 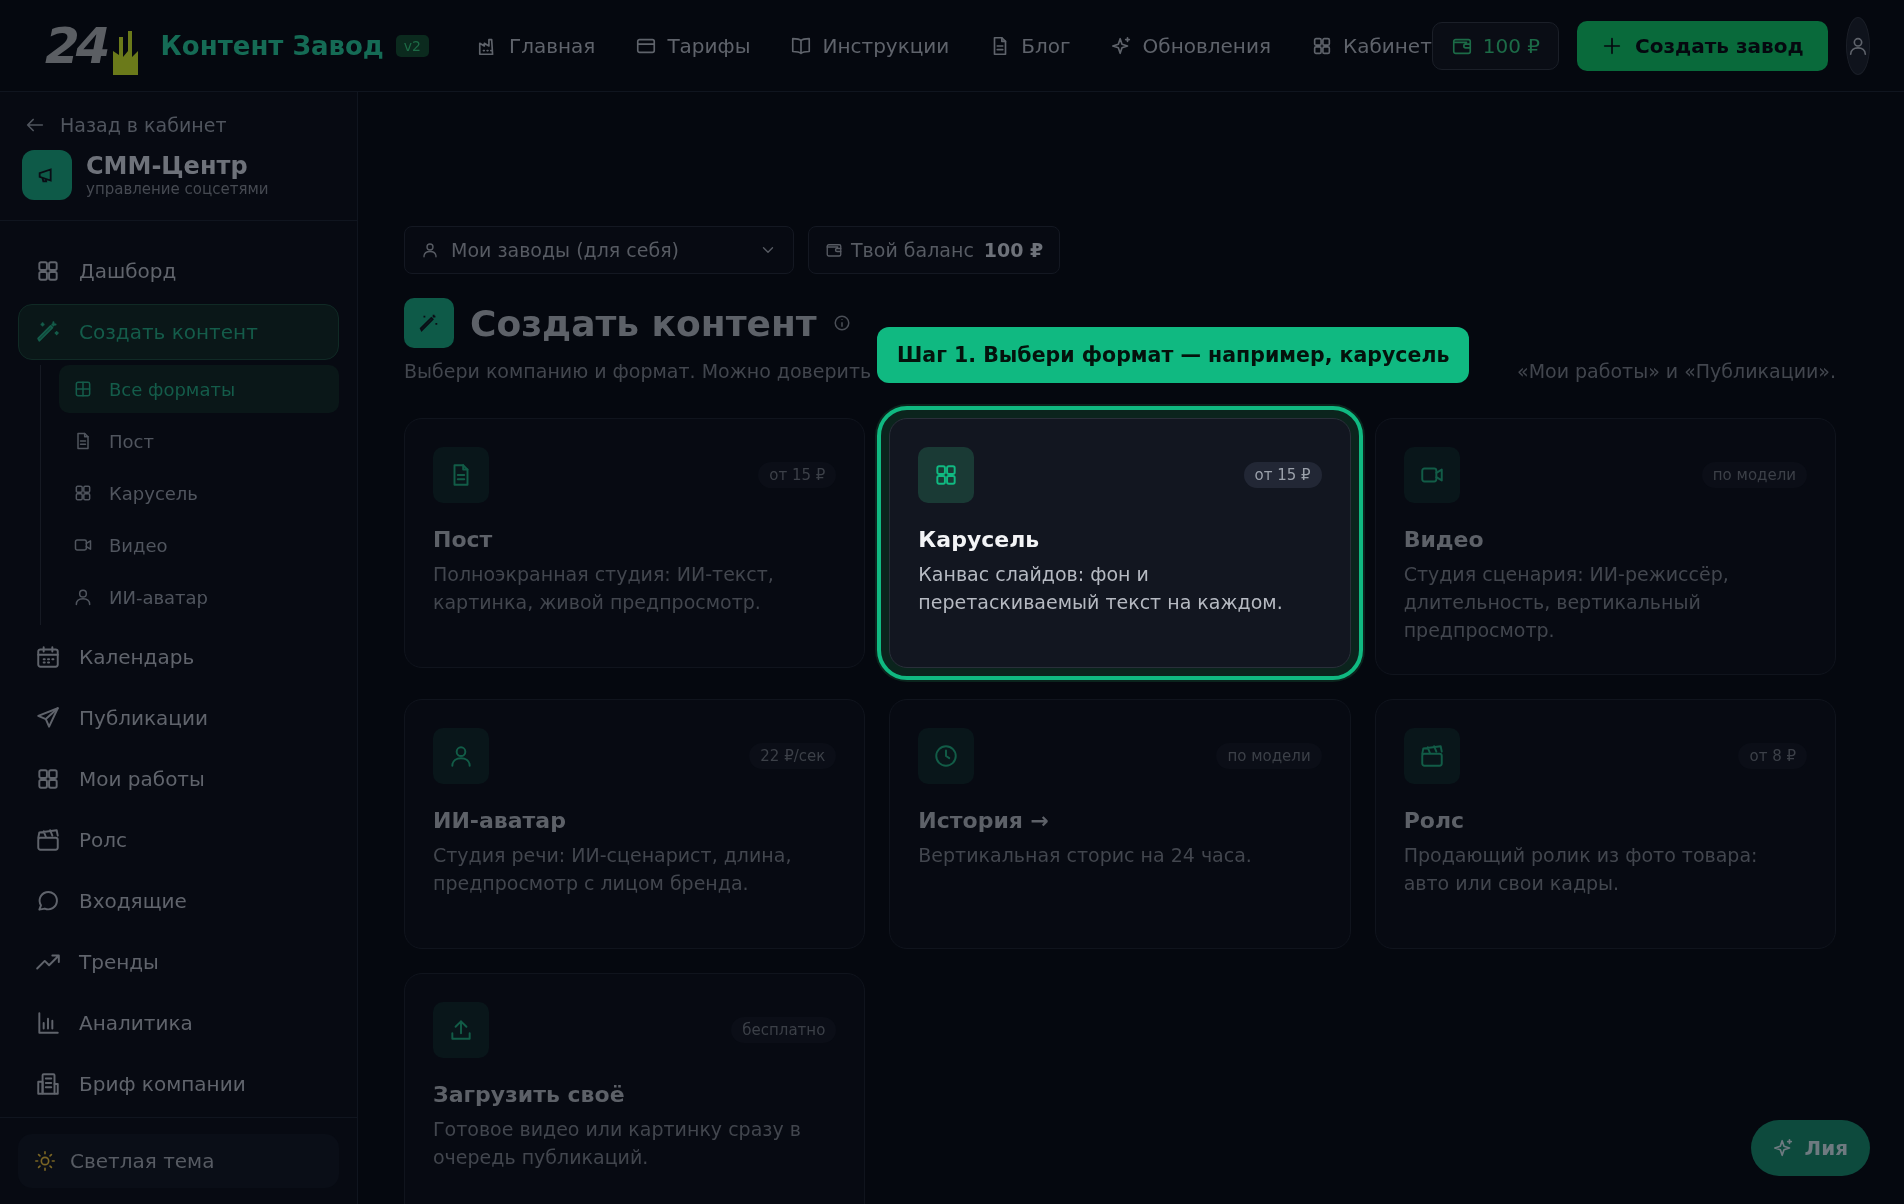 I want to click on page-title: Создать контент, so click(x=643, y=323).